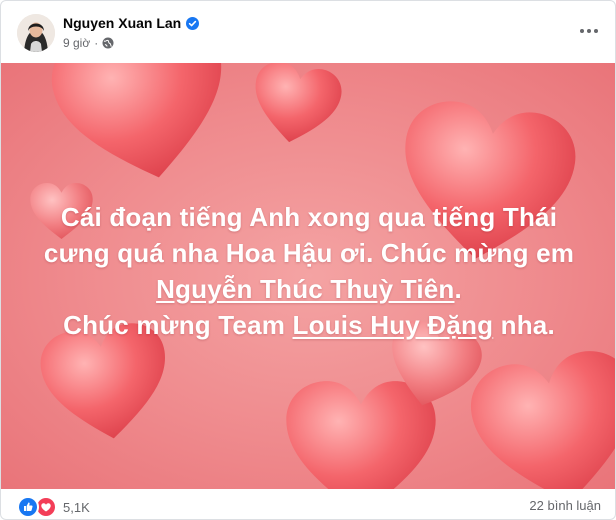 The width and height of the screenshot is (616, 520). I want to click on author-row: Nguyen Xuan Lan, so click(131, 23).